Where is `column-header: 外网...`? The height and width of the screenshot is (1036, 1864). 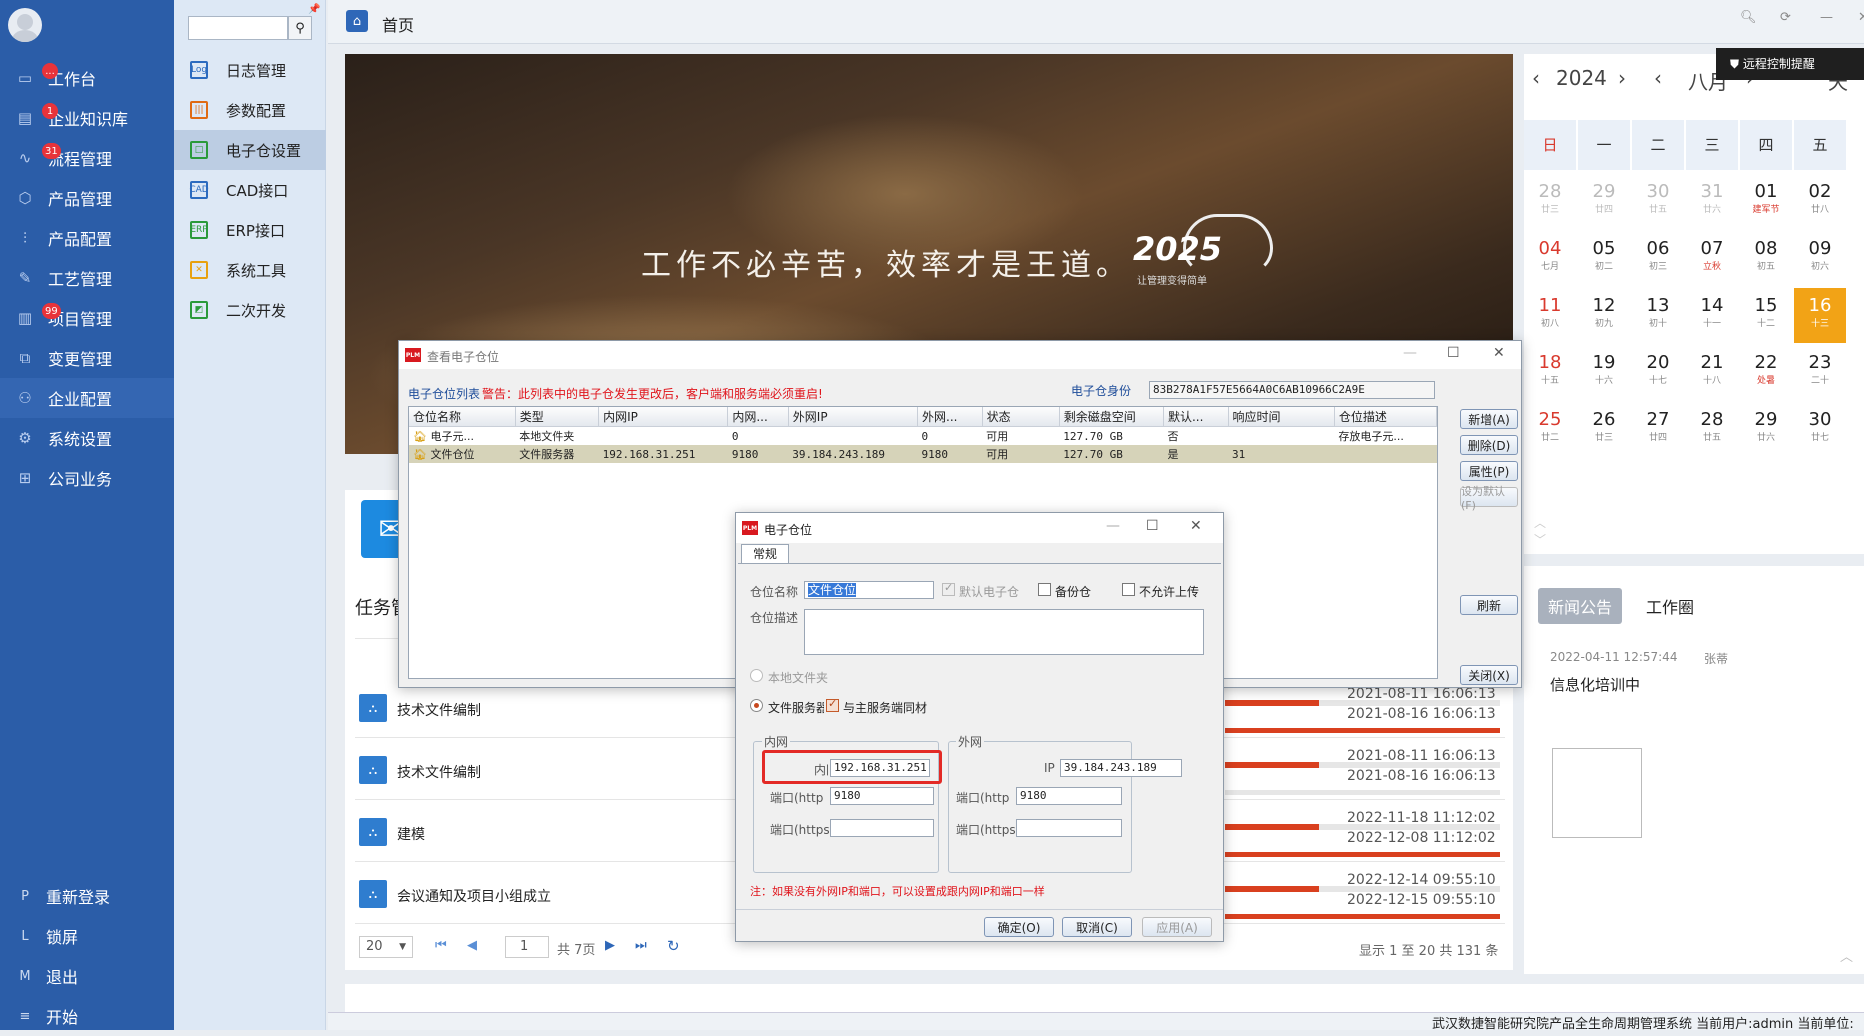 column-header: 外网... is located at coordinates (950, 417).